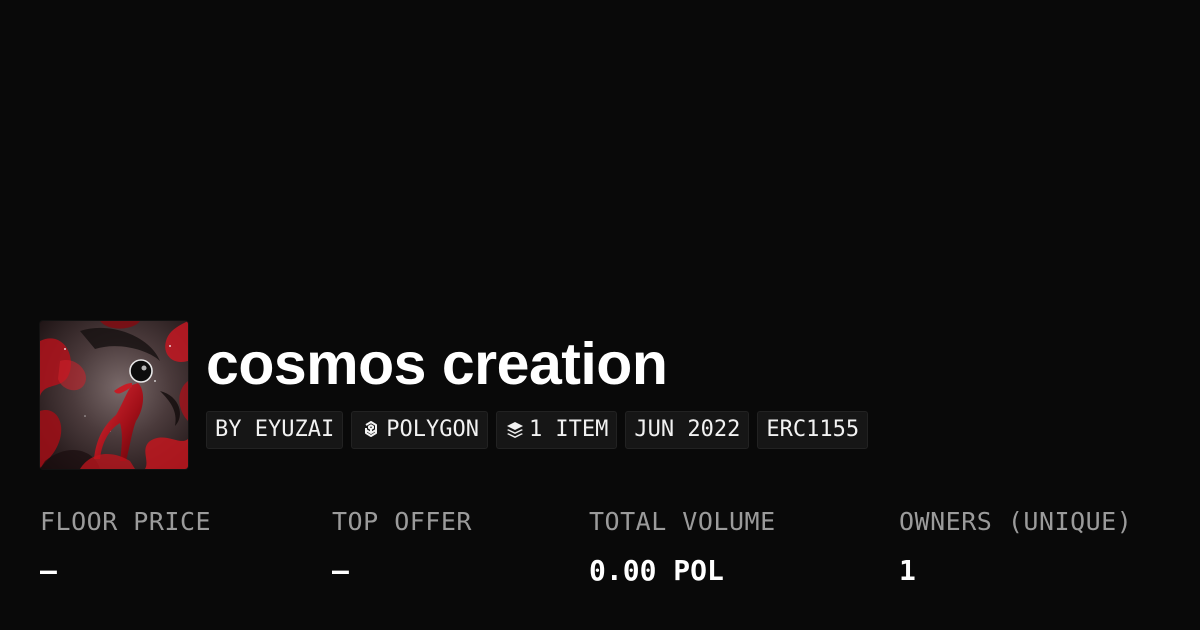 This screenshot has width=1200, height=630. What do you see at coordinates (48, 570) in the screenshot?
I see `floor-price-value: –` at bounding box center [48, 570].